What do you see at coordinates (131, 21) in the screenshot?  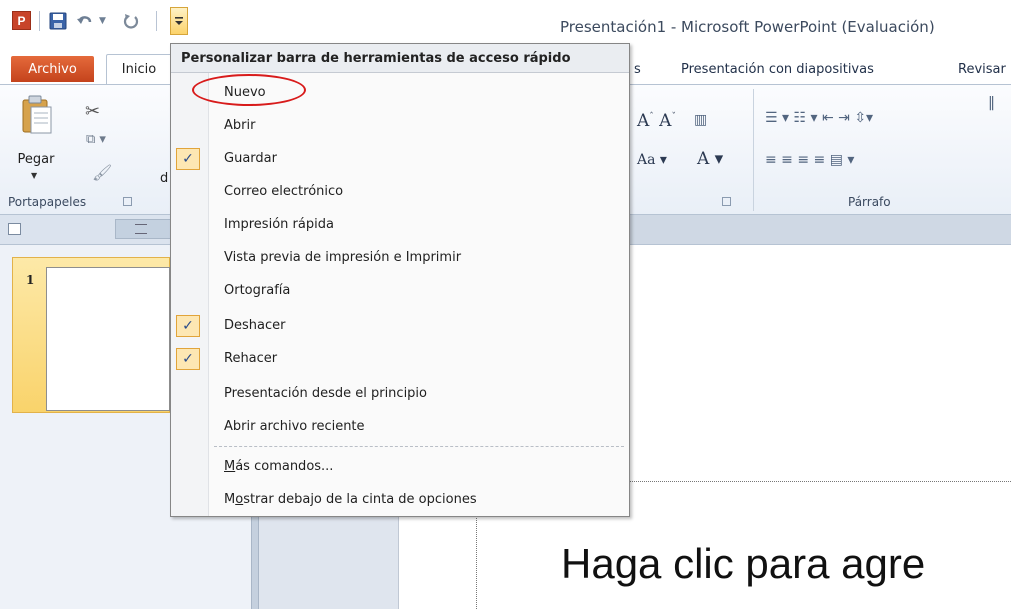 I see `redo-icon` at bounding box center [131, 21].